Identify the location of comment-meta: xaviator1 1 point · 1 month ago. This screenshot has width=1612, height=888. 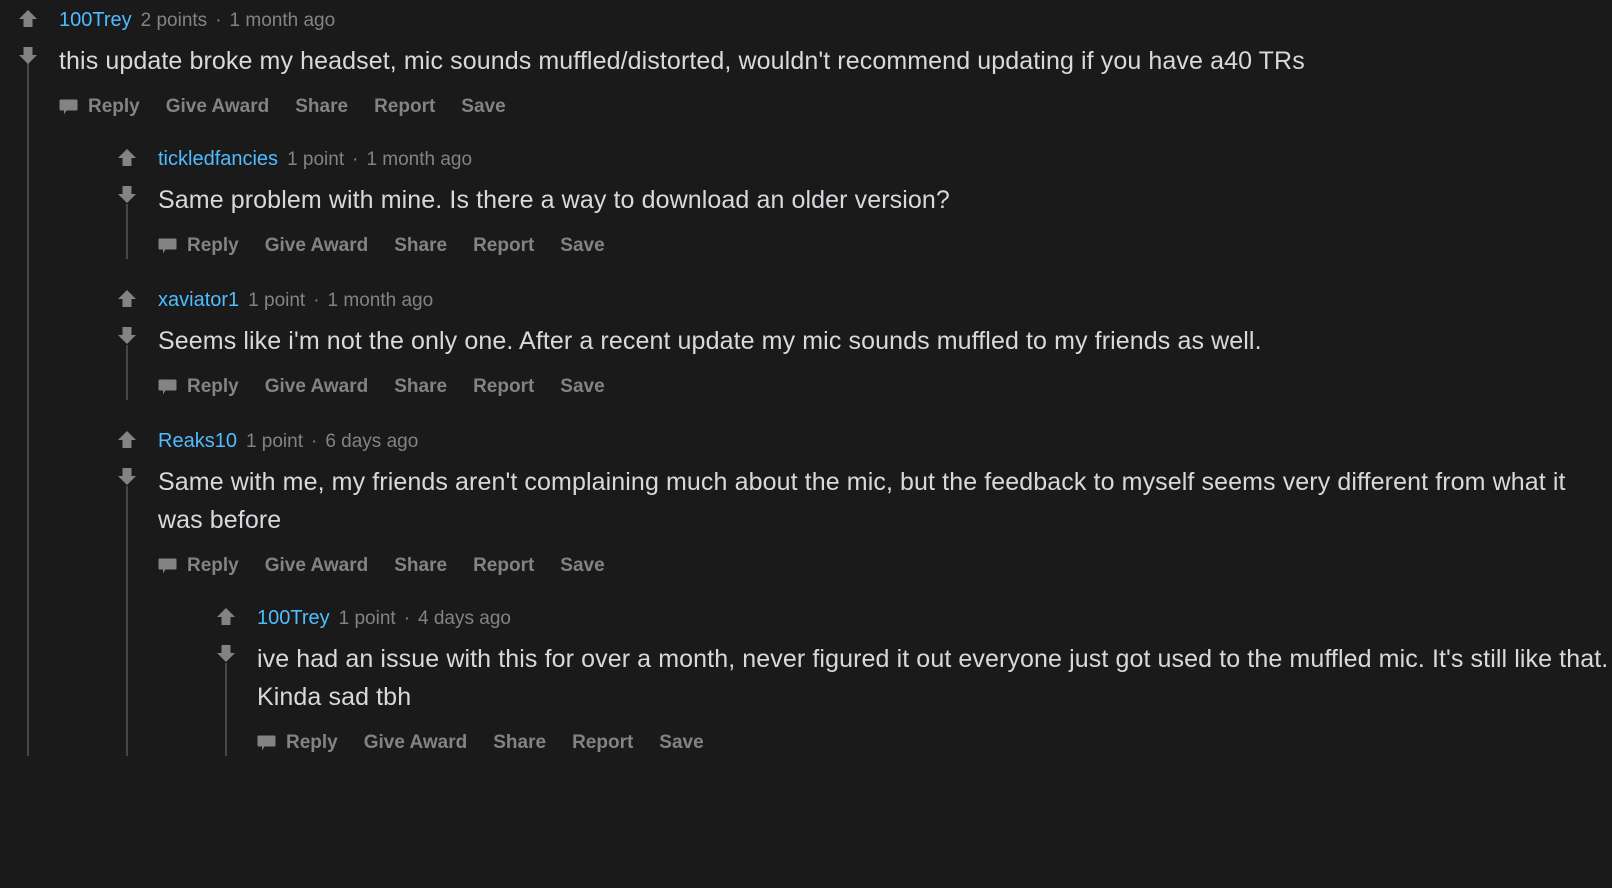
(885, 300).